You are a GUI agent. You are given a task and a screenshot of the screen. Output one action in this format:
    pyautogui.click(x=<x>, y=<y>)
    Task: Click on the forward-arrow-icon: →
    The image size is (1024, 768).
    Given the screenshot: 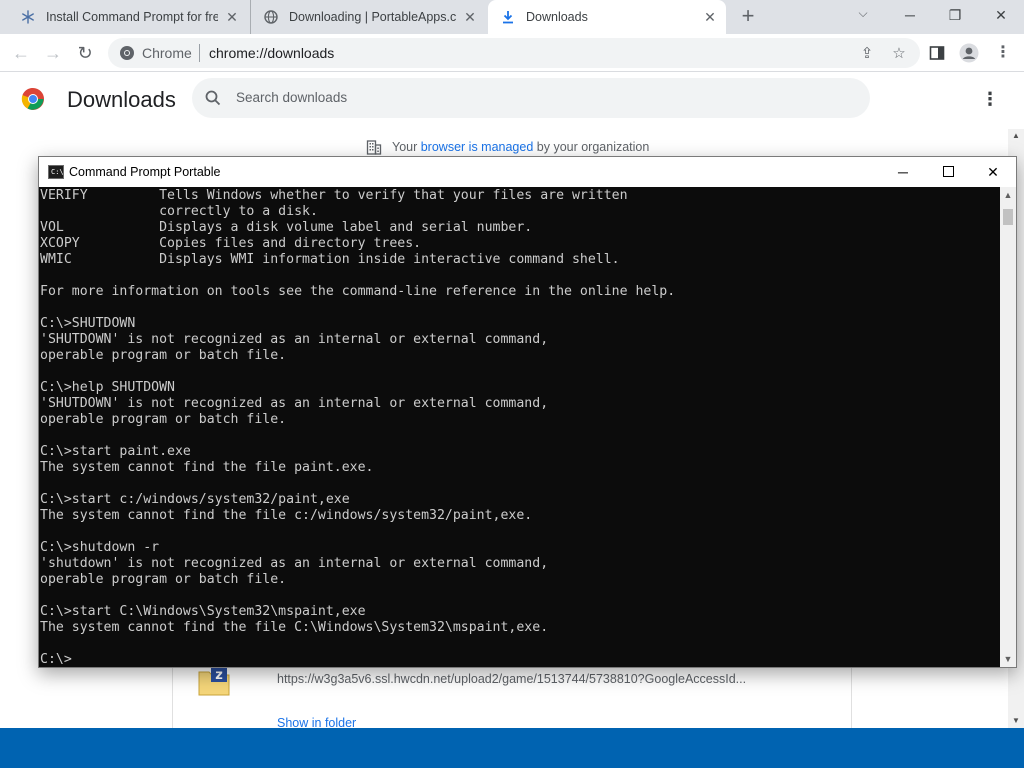 What is the action you would take?
    pyautogui.click(x=53, y=53)
    